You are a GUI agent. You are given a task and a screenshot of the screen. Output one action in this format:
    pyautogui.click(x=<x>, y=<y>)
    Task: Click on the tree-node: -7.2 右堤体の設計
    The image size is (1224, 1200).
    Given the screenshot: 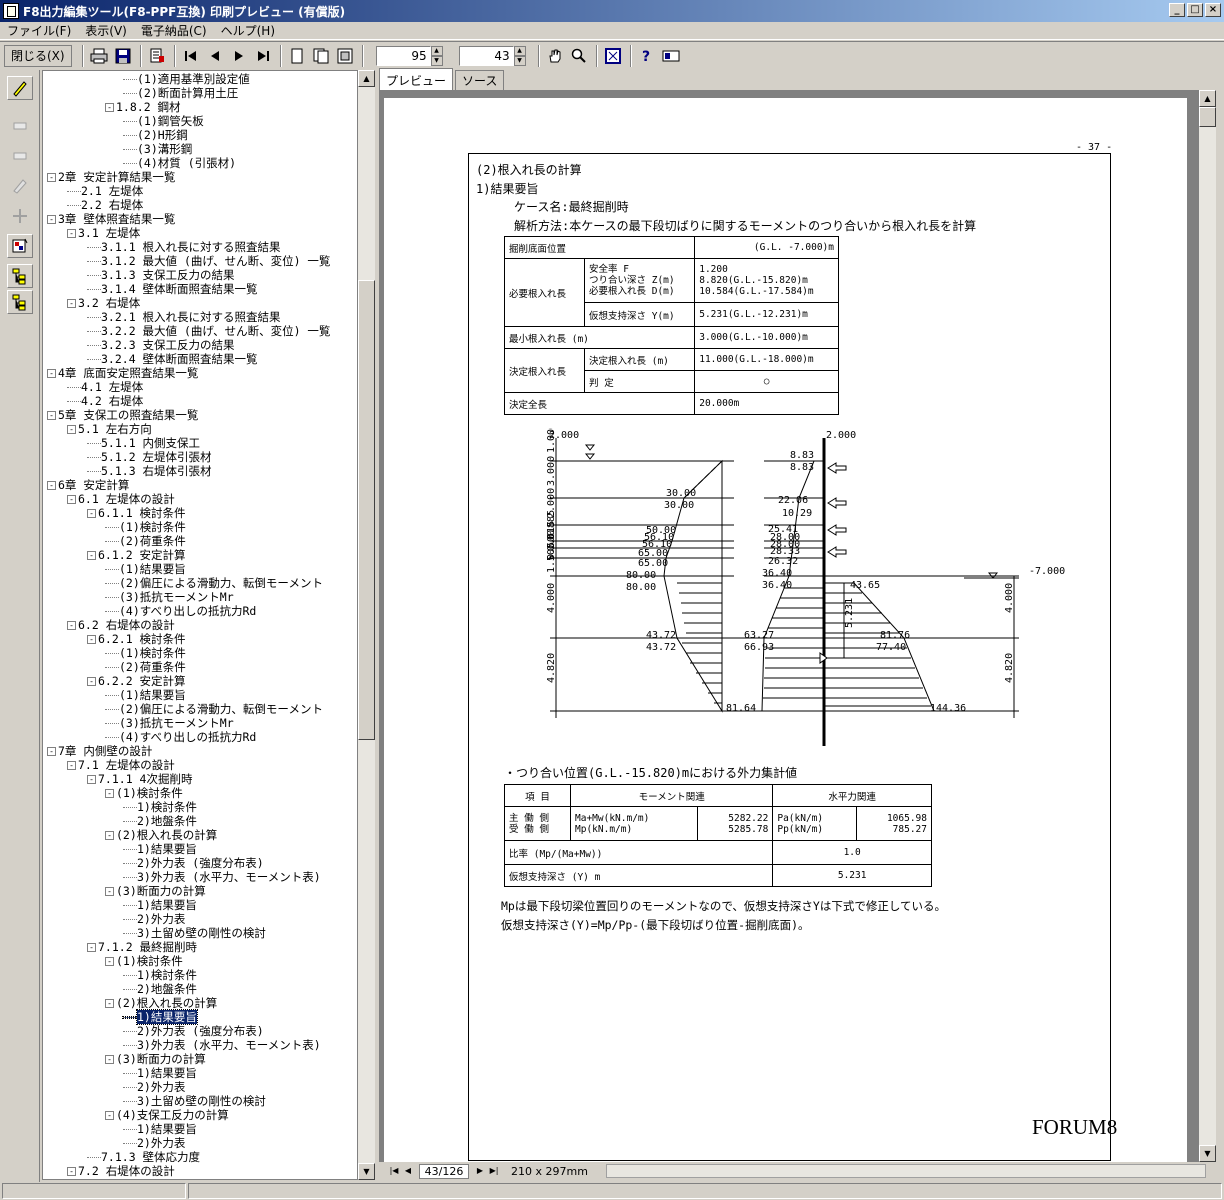 What is the action you would take?
    pyautogui.click(x=121, y=1171)
    